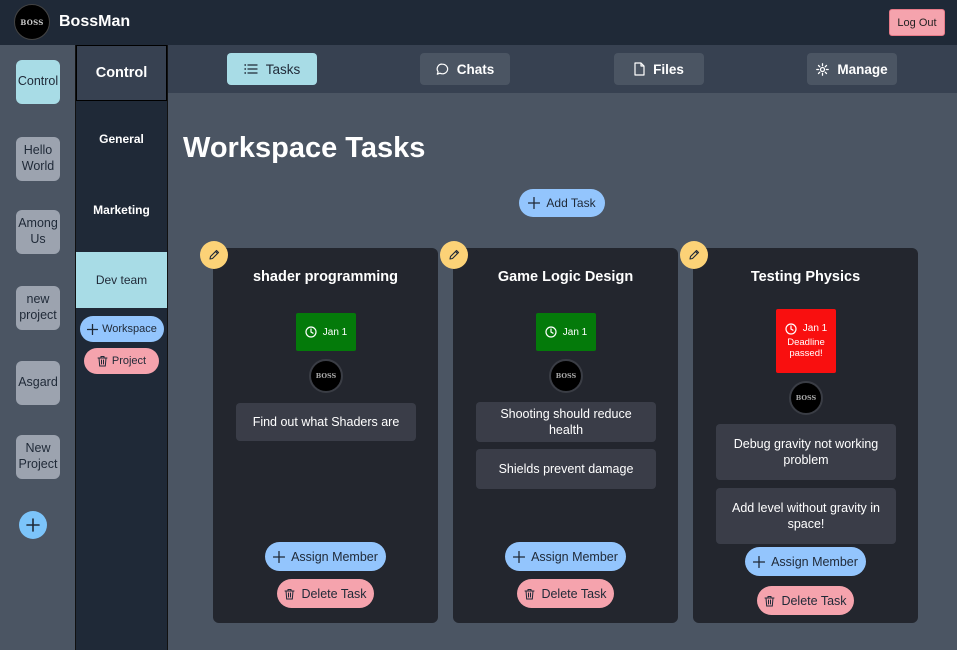 The image size is (957, 650). What do you see at coordinates (566, 469) in the screenshot?
I see `subtask-item: Shields prevent damage` at bounding box center [566, 469].